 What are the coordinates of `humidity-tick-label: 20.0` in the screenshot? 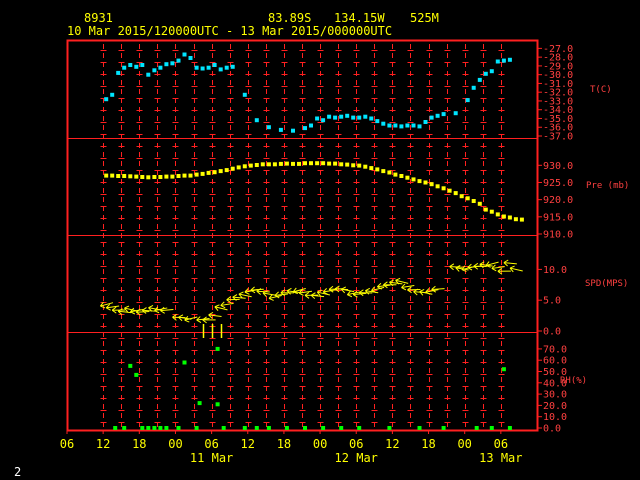 It's located at (555, 406).